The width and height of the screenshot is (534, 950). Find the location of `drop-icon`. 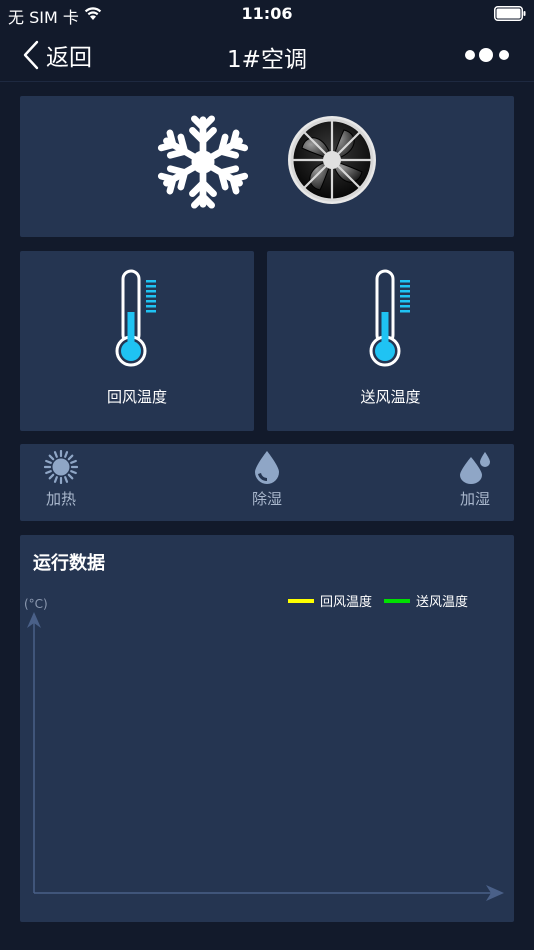

drop-icon is located at coordinates (267, 467).